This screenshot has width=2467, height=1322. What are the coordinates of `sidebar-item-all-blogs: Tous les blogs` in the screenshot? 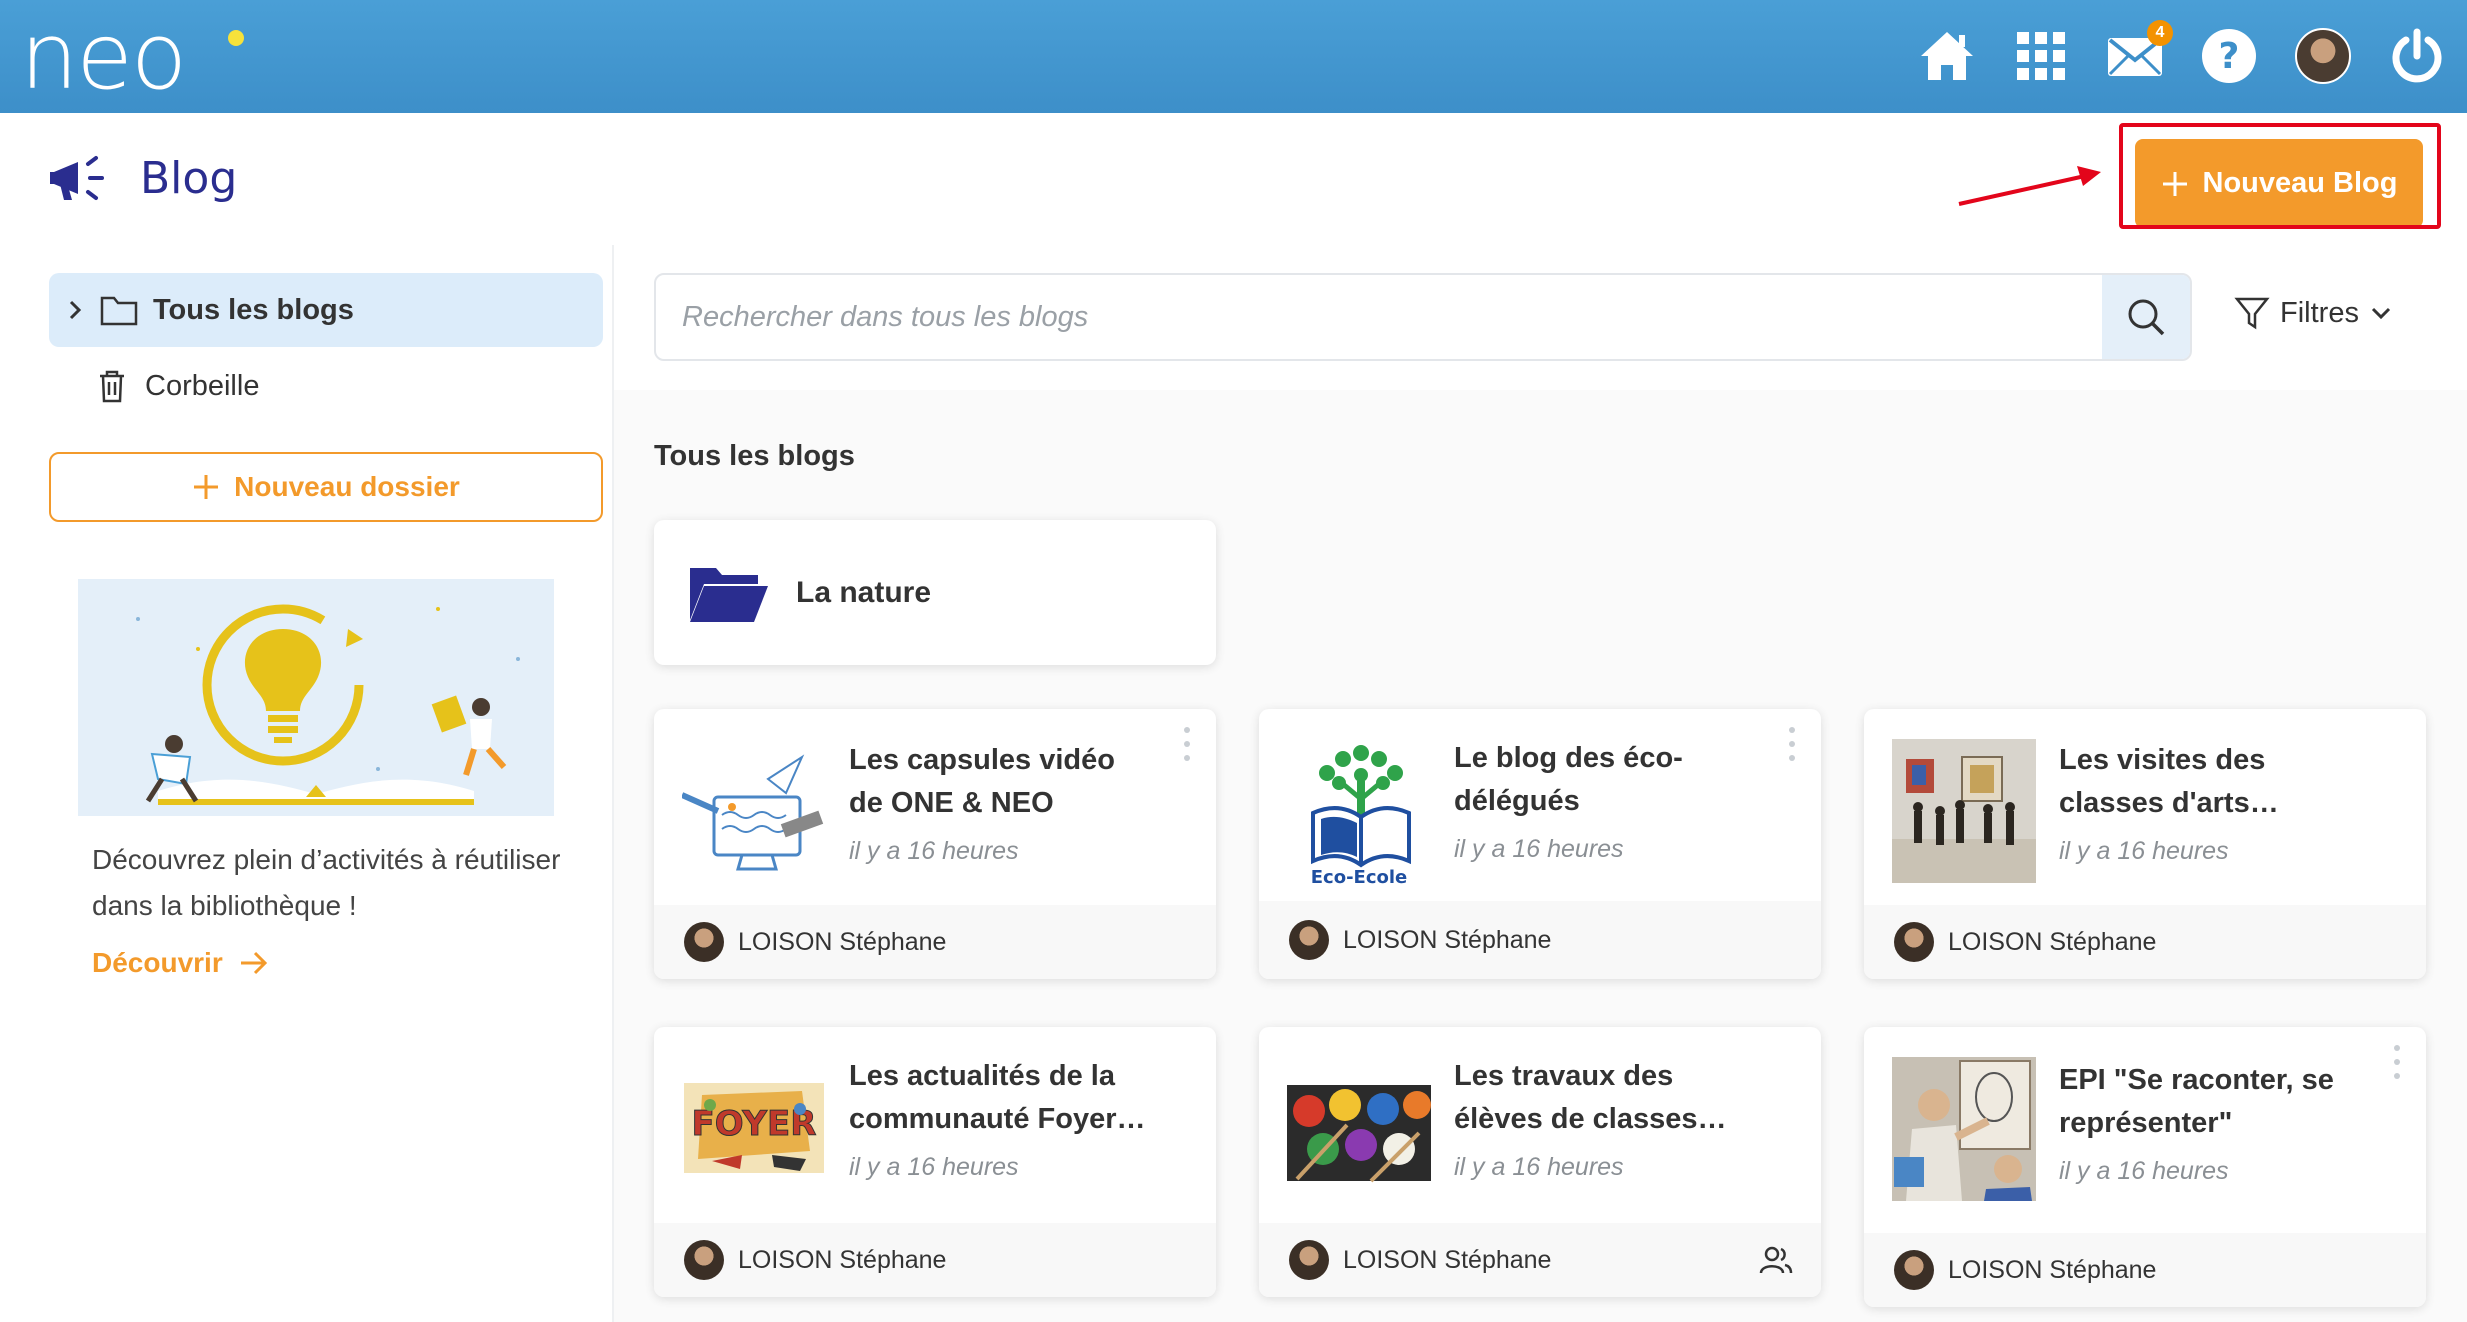 It's located at (326, 310).